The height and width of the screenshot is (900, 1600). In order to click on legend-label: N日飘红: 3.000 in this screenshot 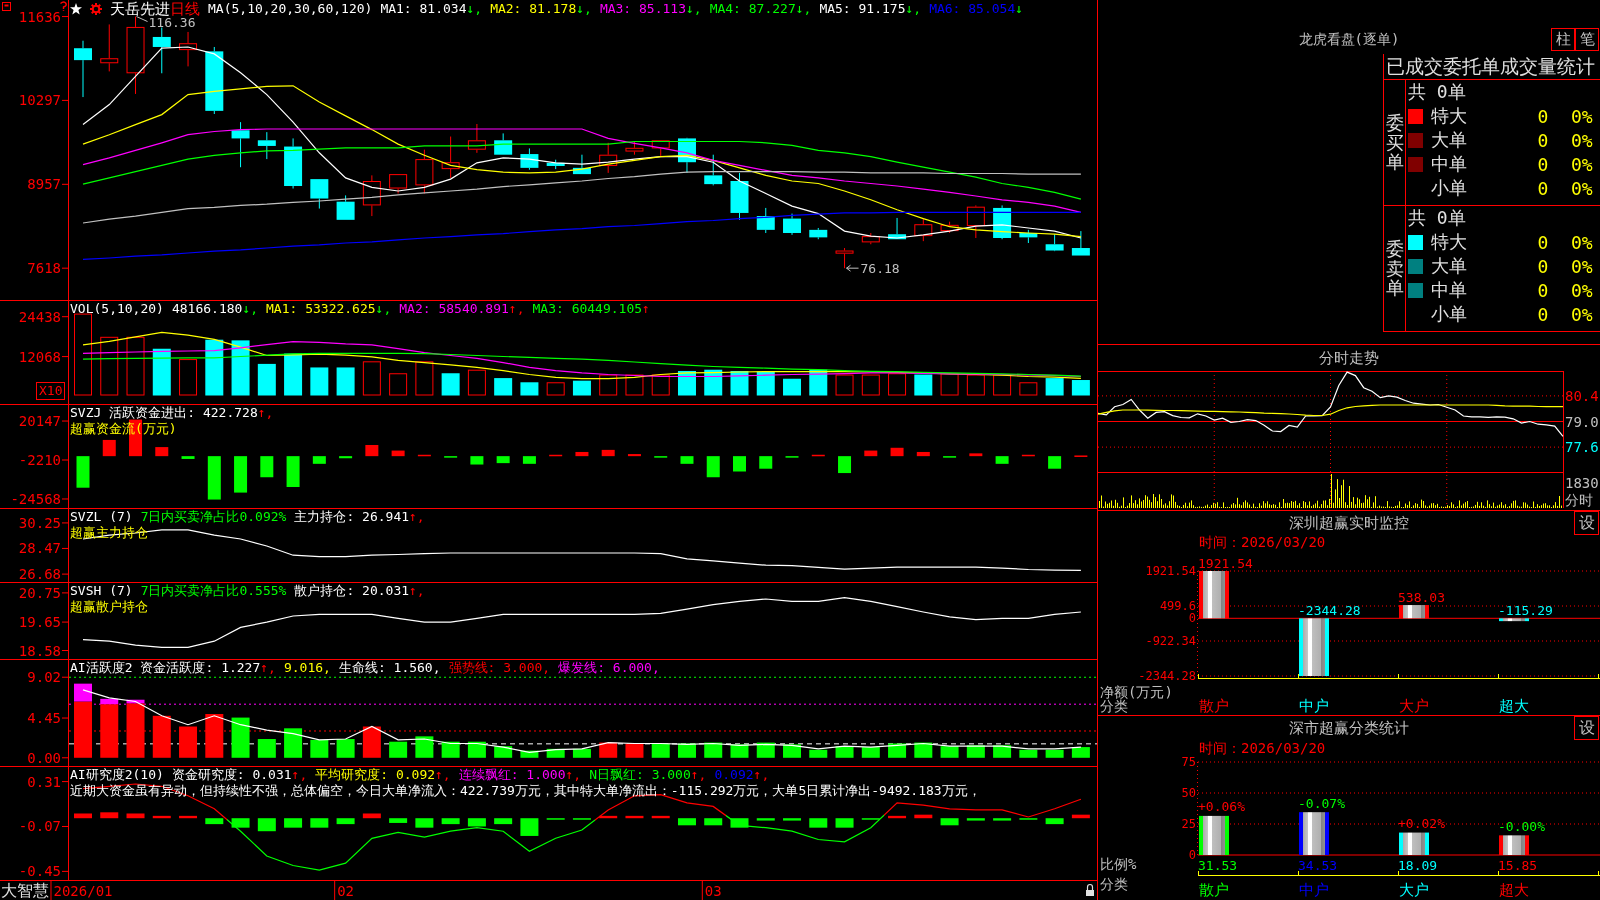, I will do `click(640, 775)`.